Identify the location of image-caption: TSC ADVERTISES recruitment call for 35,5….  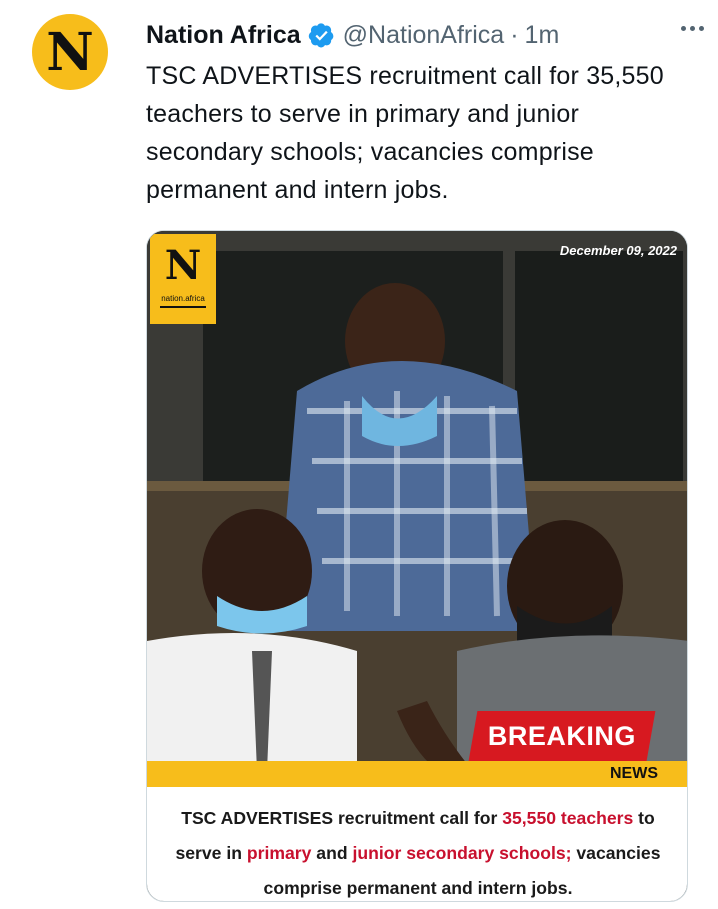
(417, 844).